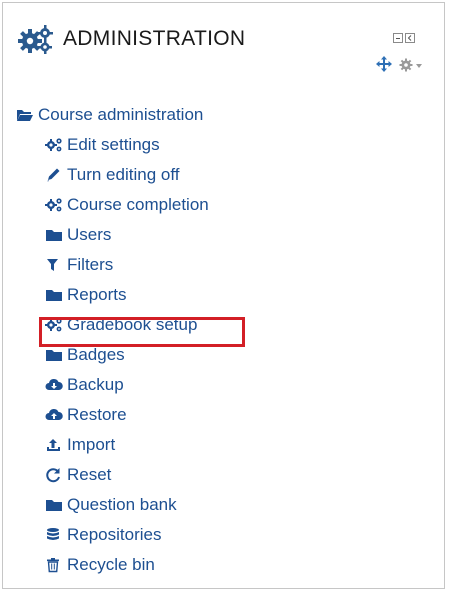 The image size is (453, 596). Describe the element at coordinates (411, 65) in the screenshot. I see `gear-menu-icon` at that location.